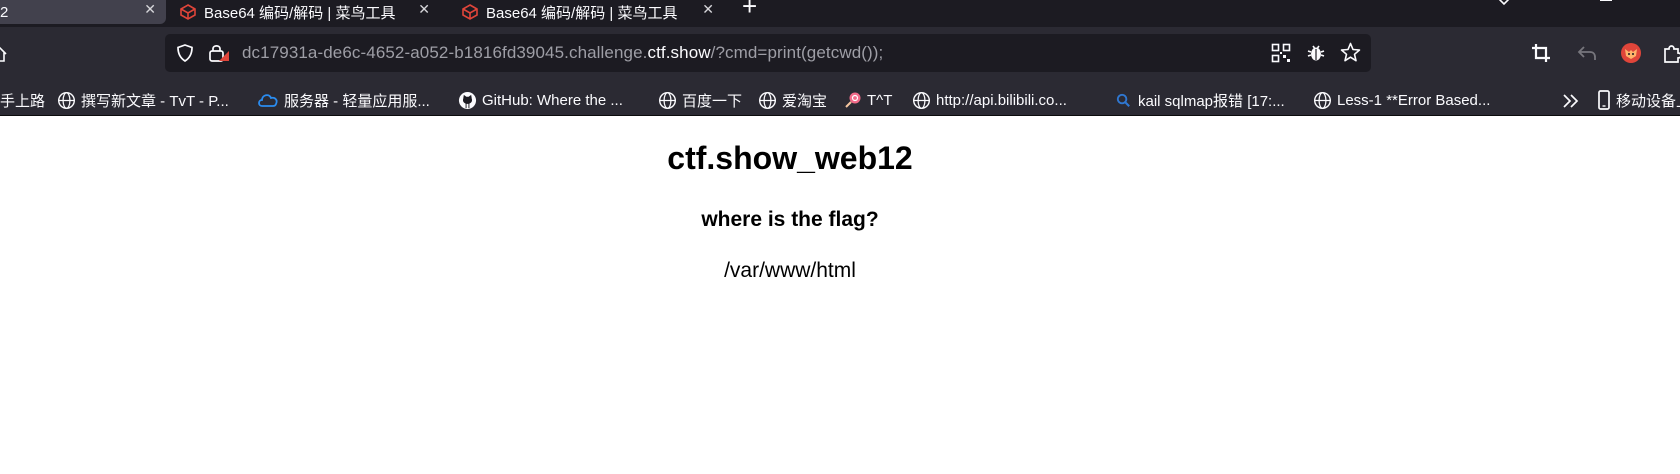 This screenshot has width=1680, height=474. What do you see at coordinates (1648, 101) in the screenshot?
I see `bookmark-label: 移动设备上` at bounding box center [1648, 101].